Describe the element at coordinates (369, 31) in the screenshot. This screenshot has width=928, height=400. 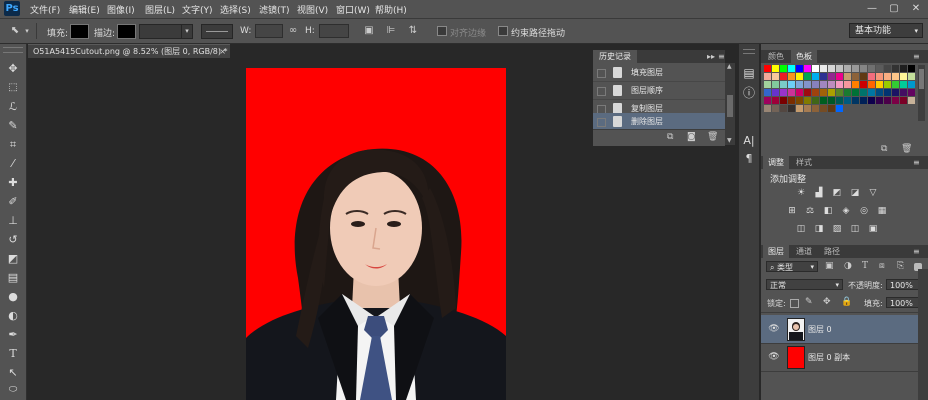
I see `path-operations-icon: ▣` at that location.